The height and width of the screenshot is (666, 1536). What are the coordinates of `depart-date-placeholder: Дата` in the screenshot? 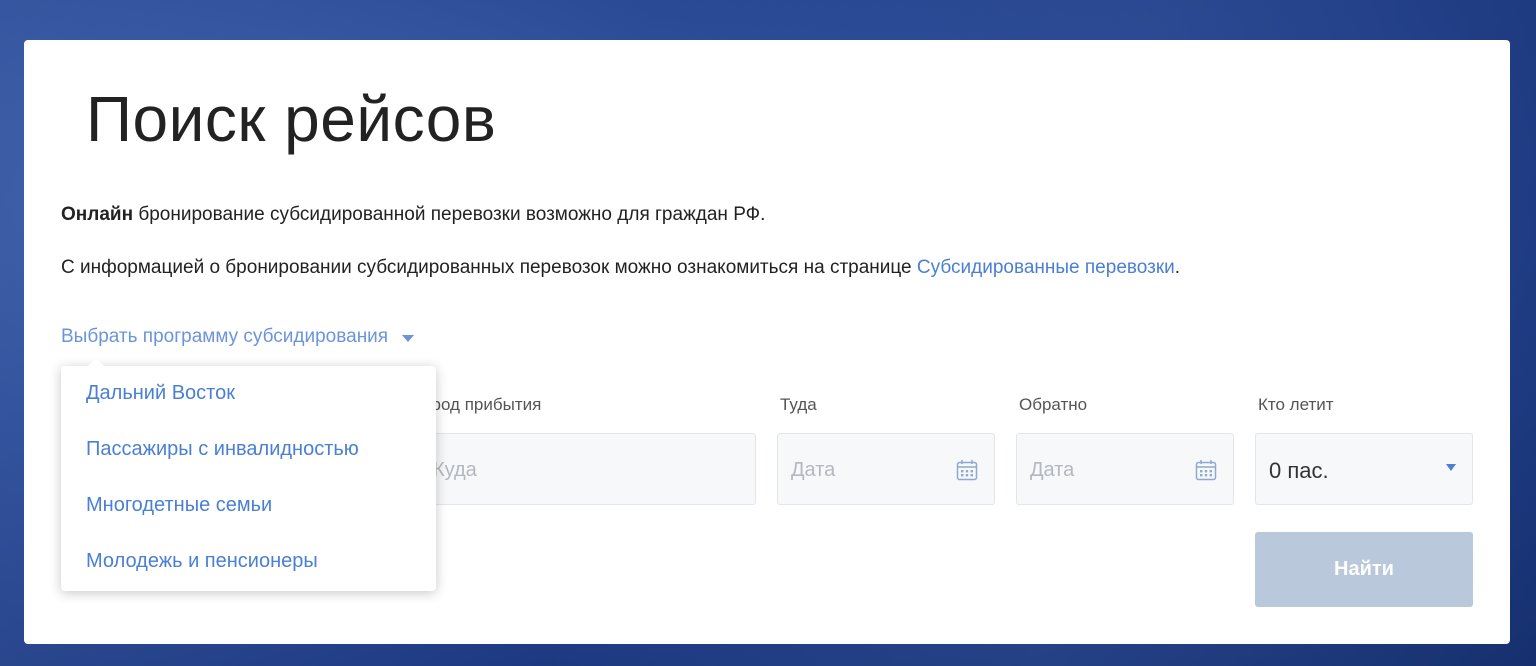 It's located at (813, 470).